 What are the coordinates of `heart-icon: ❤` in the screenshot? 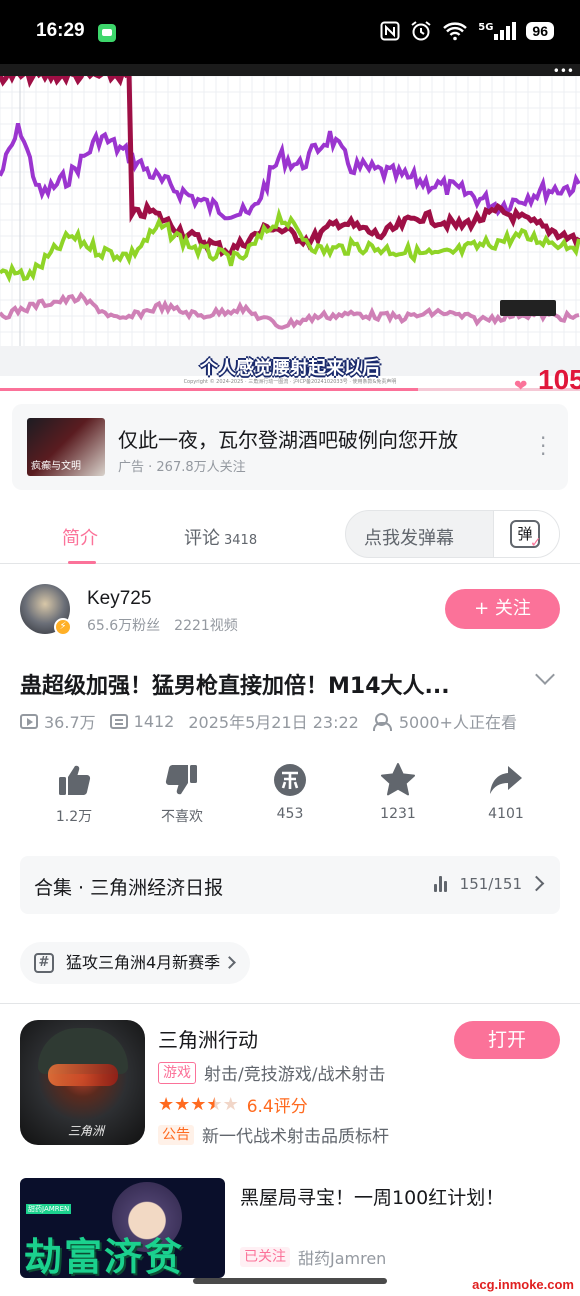 It's located at (521, 385).